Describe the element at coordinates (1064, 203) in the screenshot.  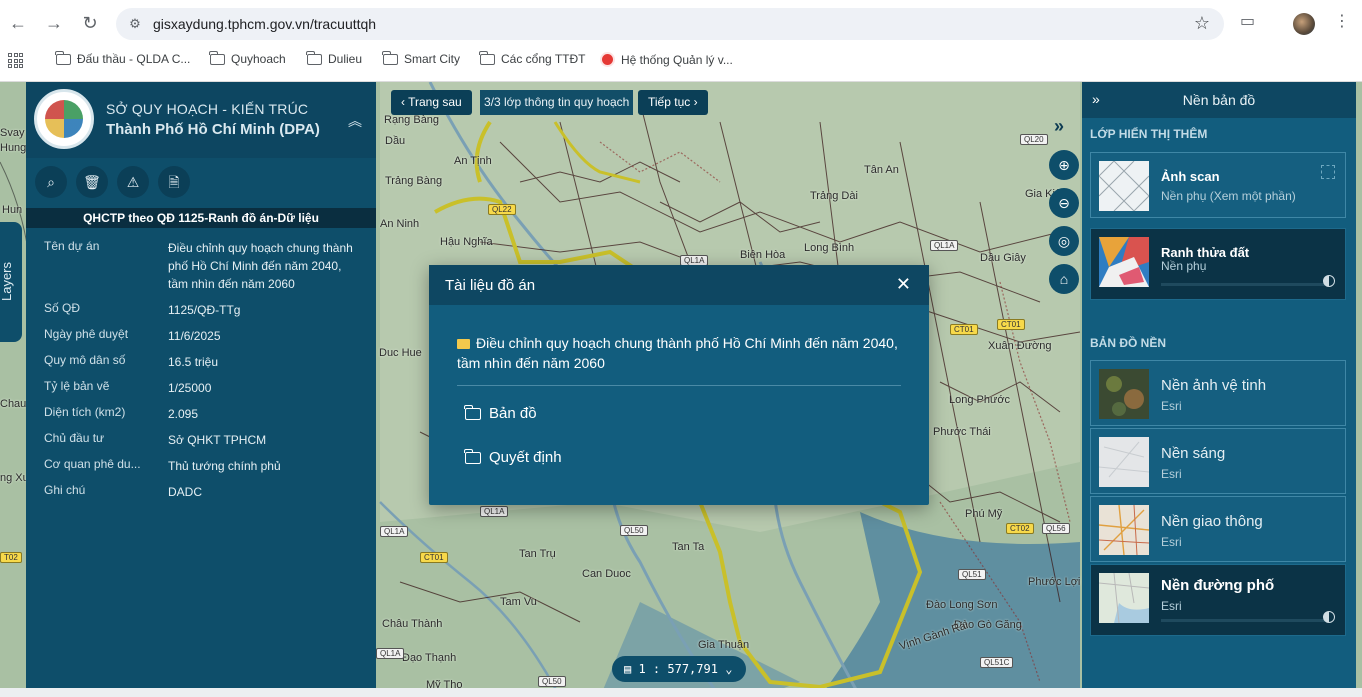
I see `zoom-out-icon: ⊖` at that location.